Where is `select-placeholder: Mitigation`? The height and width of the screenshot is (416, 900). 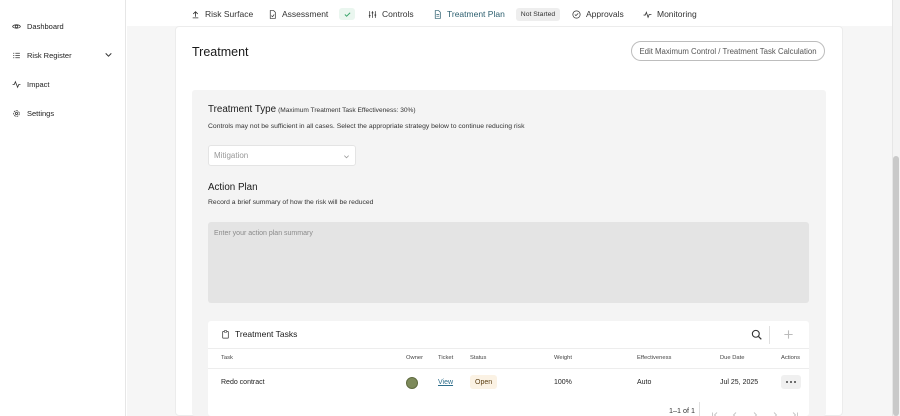
select-placeholder: Mitigation is located at coordinates (231, 155).